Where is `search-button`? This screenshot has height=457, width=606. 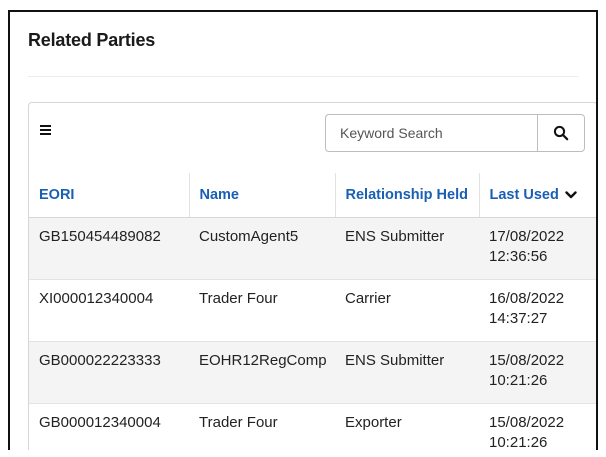 search-button is located at coordinates (561, 133).